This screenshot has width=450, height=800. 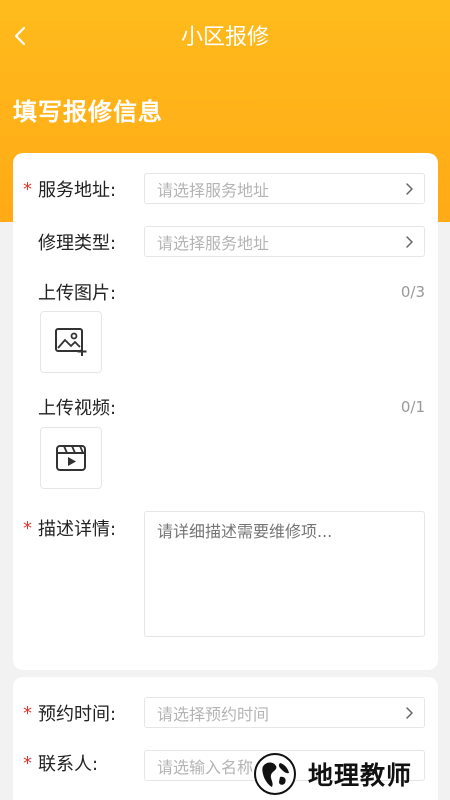 I want to click on nav-bar: 小区报修, so click(x=225, y=36).